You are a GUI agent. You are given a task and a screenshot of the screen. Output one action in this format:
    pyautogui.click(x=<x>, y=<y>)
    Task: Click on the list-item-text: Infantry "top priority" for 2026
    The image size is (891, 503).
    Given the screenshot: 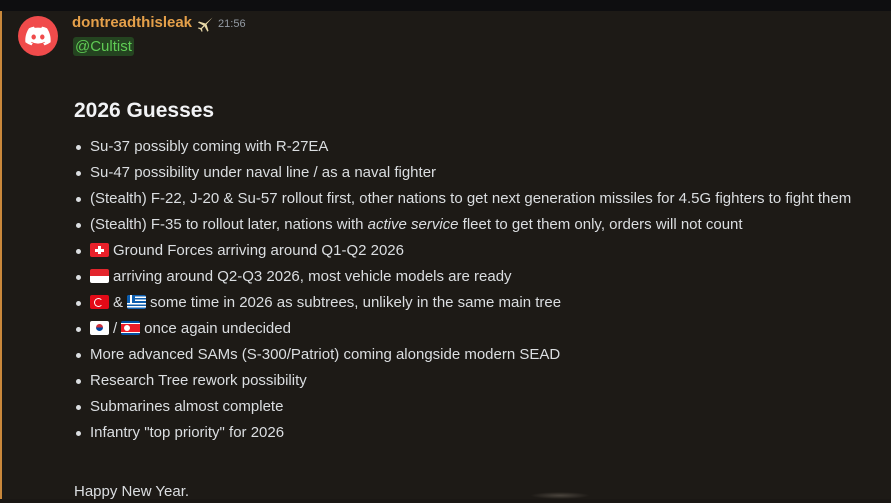 What is the action you would take?
    pyautogui.click(x=187, y=432)
    